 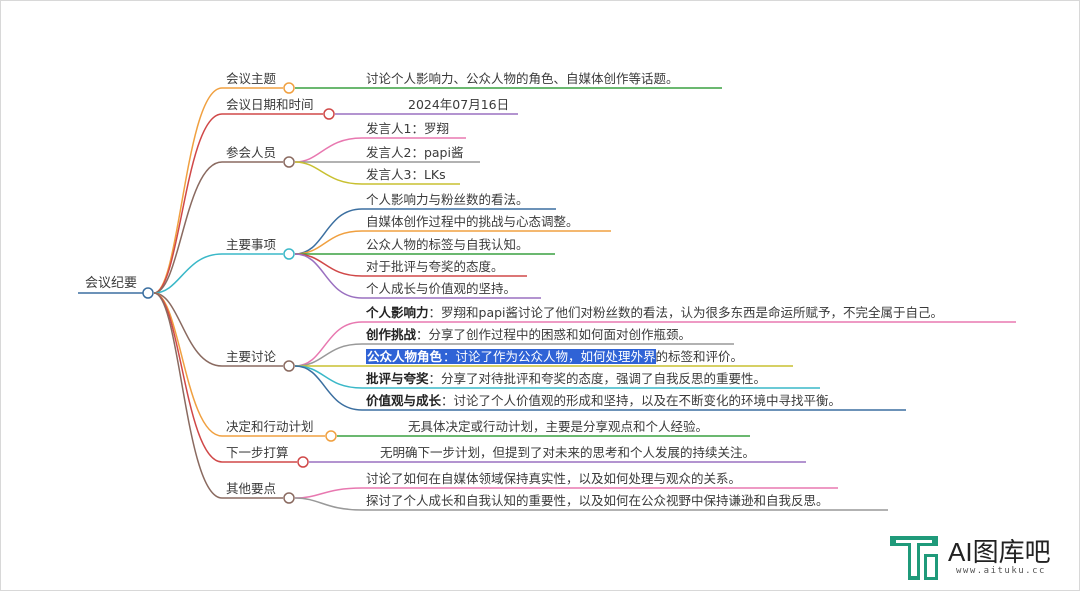 I want to click on discussion-item-text: ：分享了对待批评和夸奖的态度，强调了自我反思的重要性。, so click(x=597, y=378).